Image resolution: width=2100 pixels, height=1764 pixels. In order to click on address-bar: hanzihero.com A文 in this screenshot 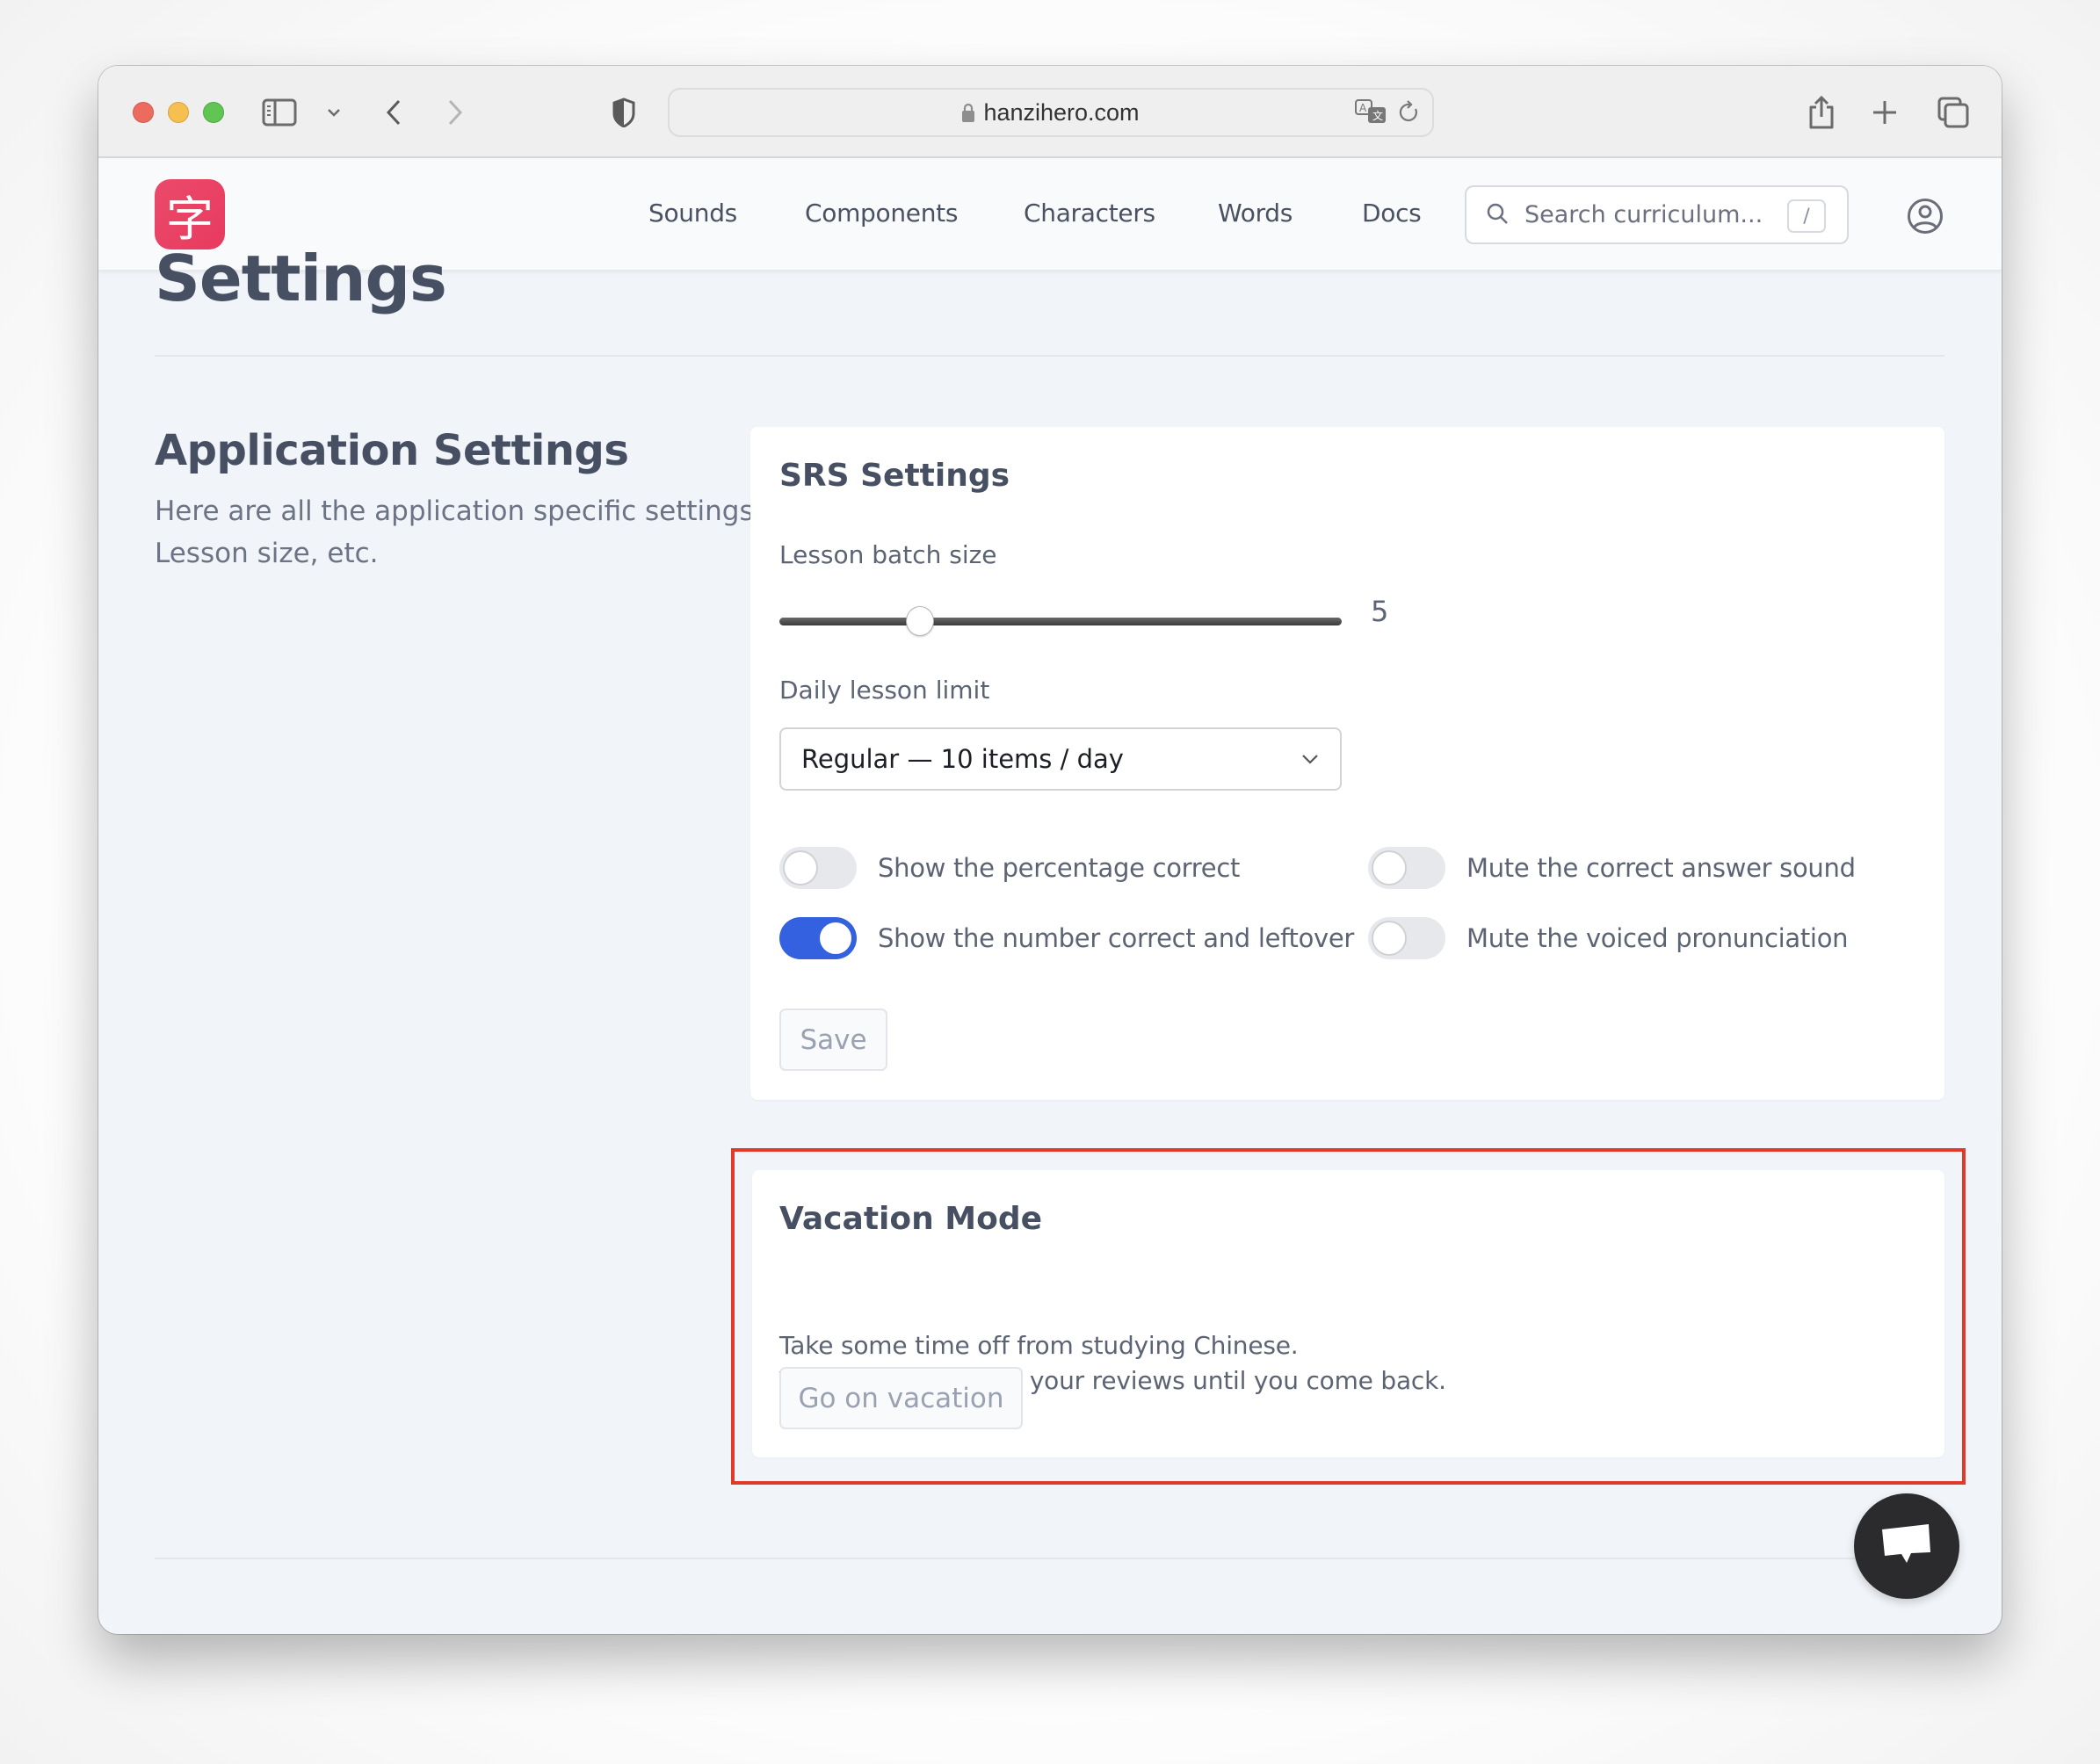, I will do `click(1051, 113)`.